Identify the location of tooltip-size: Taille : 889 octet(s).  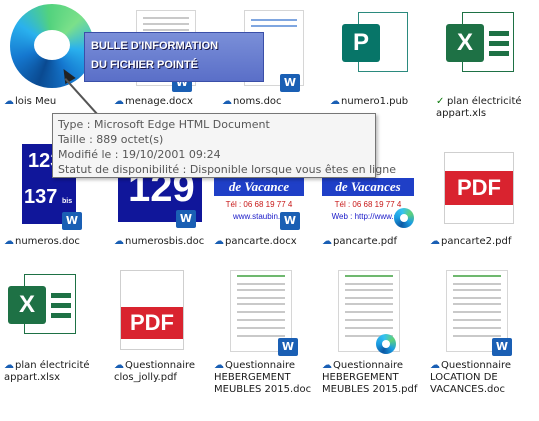
(111, 139).